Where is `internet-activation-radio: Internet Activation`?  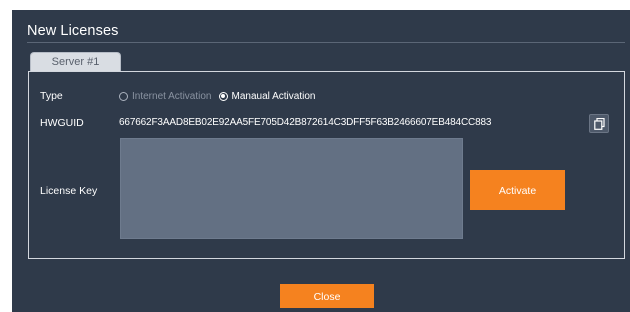
internet-activation-radio: Internet Activation is located at coordinates (165, 96).